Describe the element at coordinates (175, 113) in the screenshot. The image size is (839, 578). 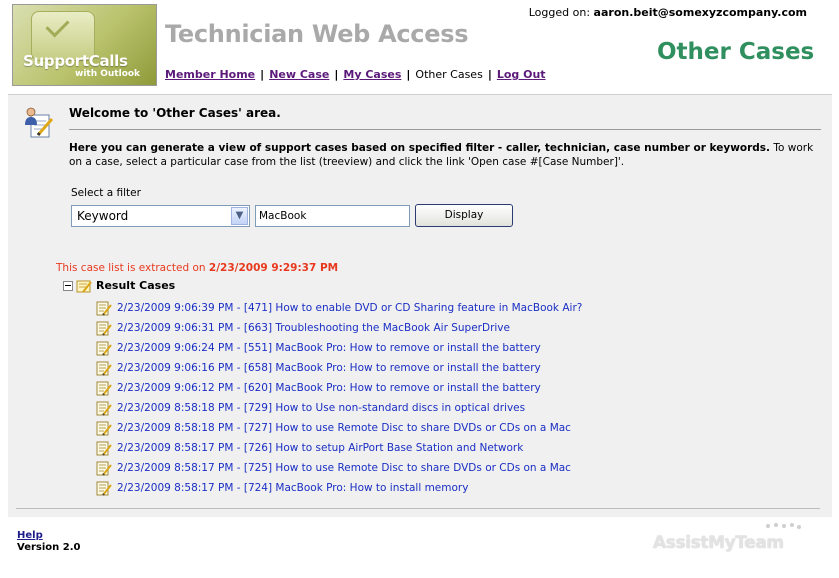
I see `welcome-title: Welcome to 'Other Cases' area.` at that location.